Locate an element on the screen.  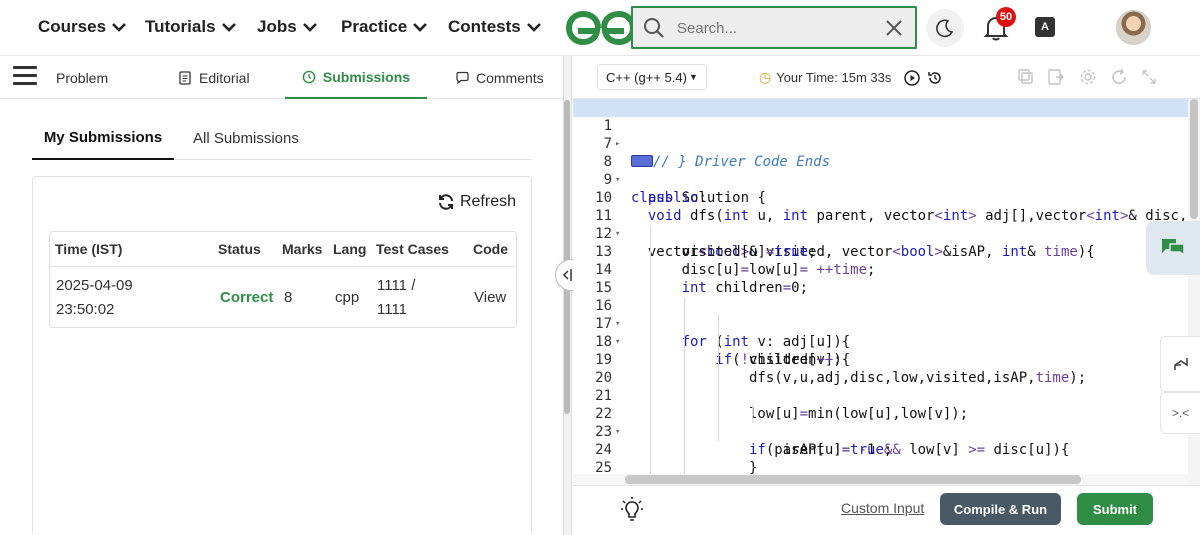
gfg-logo-icon is located at coordinates (601, 28).